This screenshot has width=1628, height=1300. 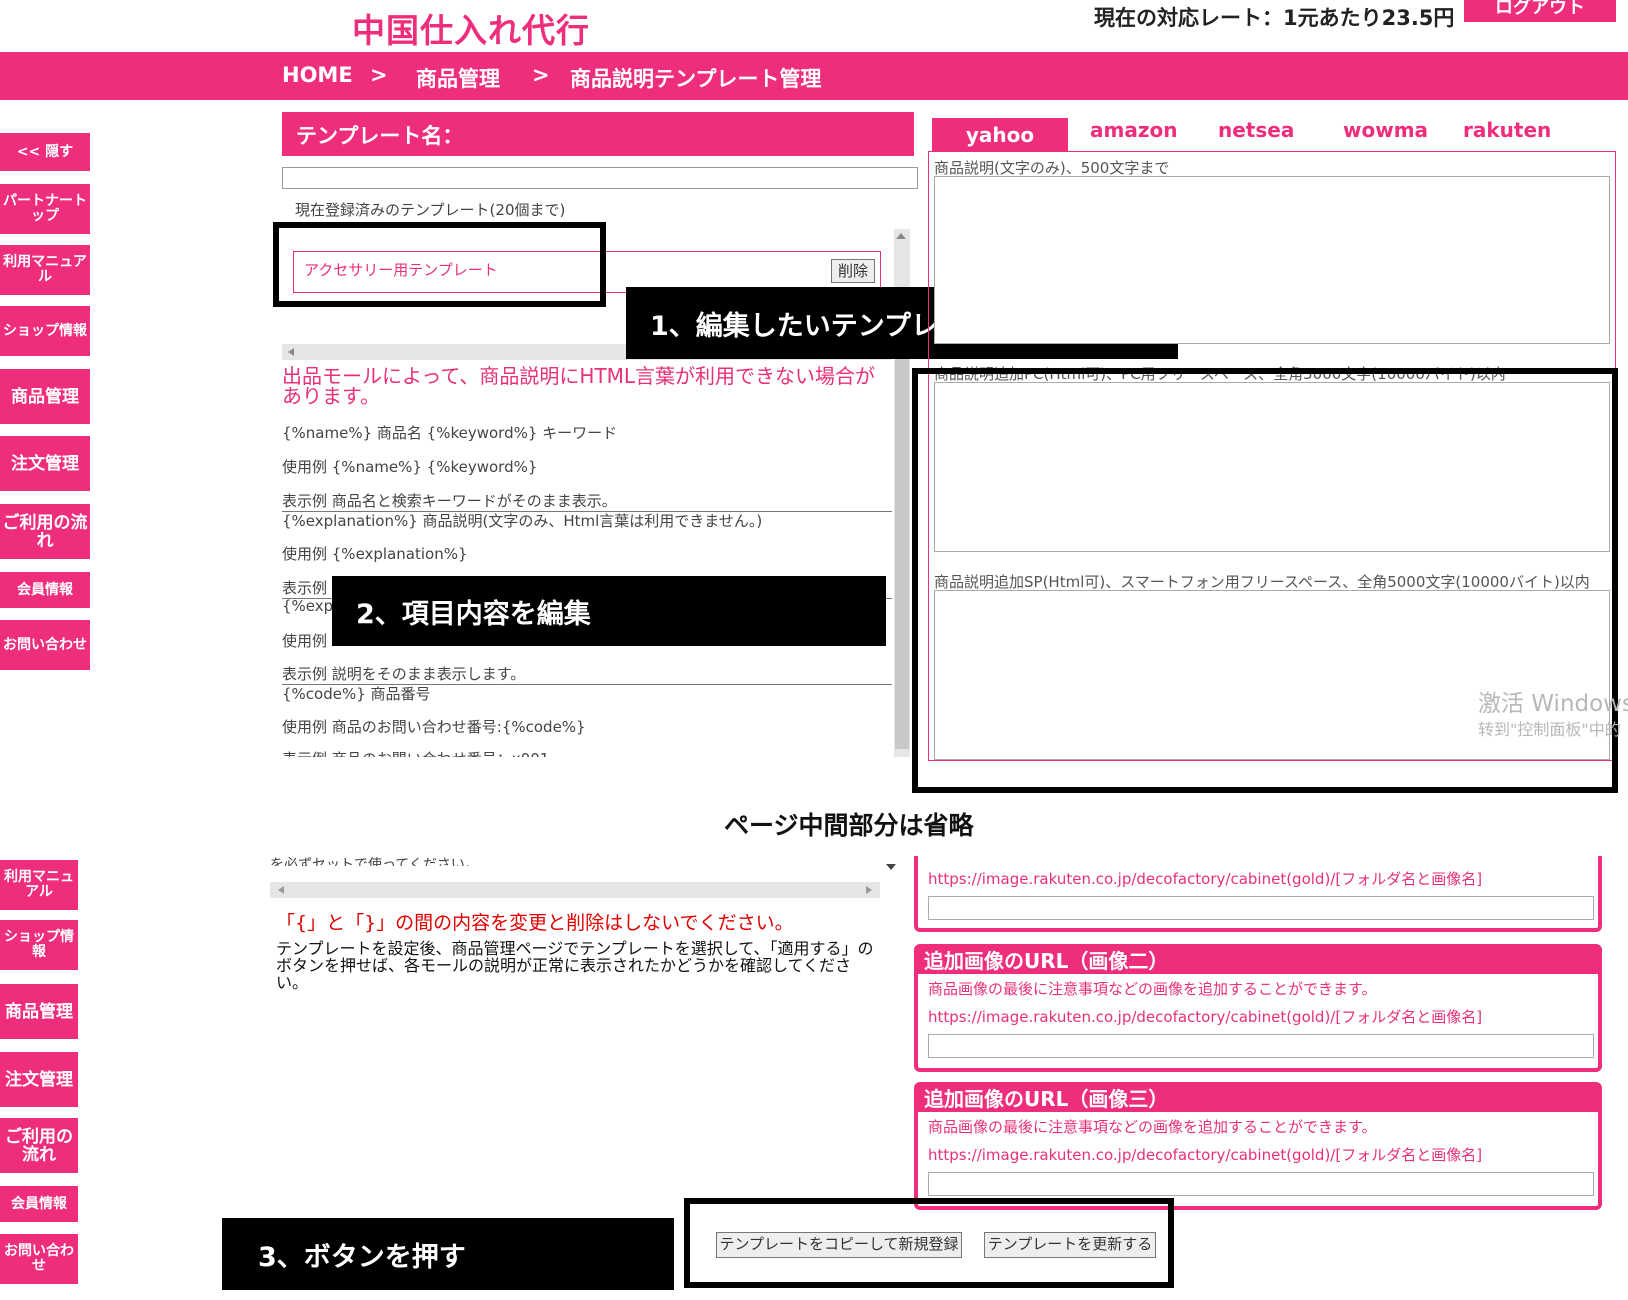 What do you see at coordinates (434, 727) in the screenshot?
I see `note-line: 使用例 商品のお問い合わせ番号:{%code%}` at bounding box center [434, 727].